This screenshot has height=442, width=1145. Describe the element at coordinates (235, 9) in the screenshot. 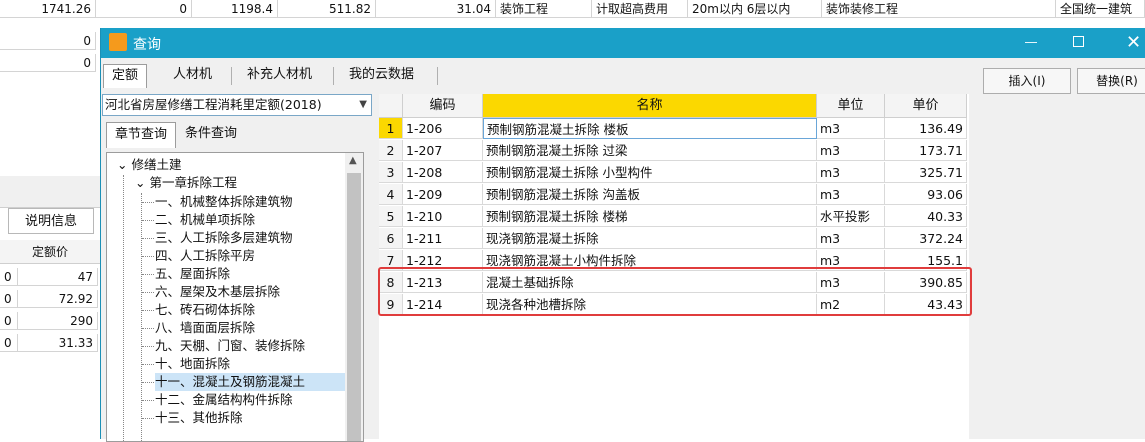

I see `bg-cell: 1198.4` at that location.